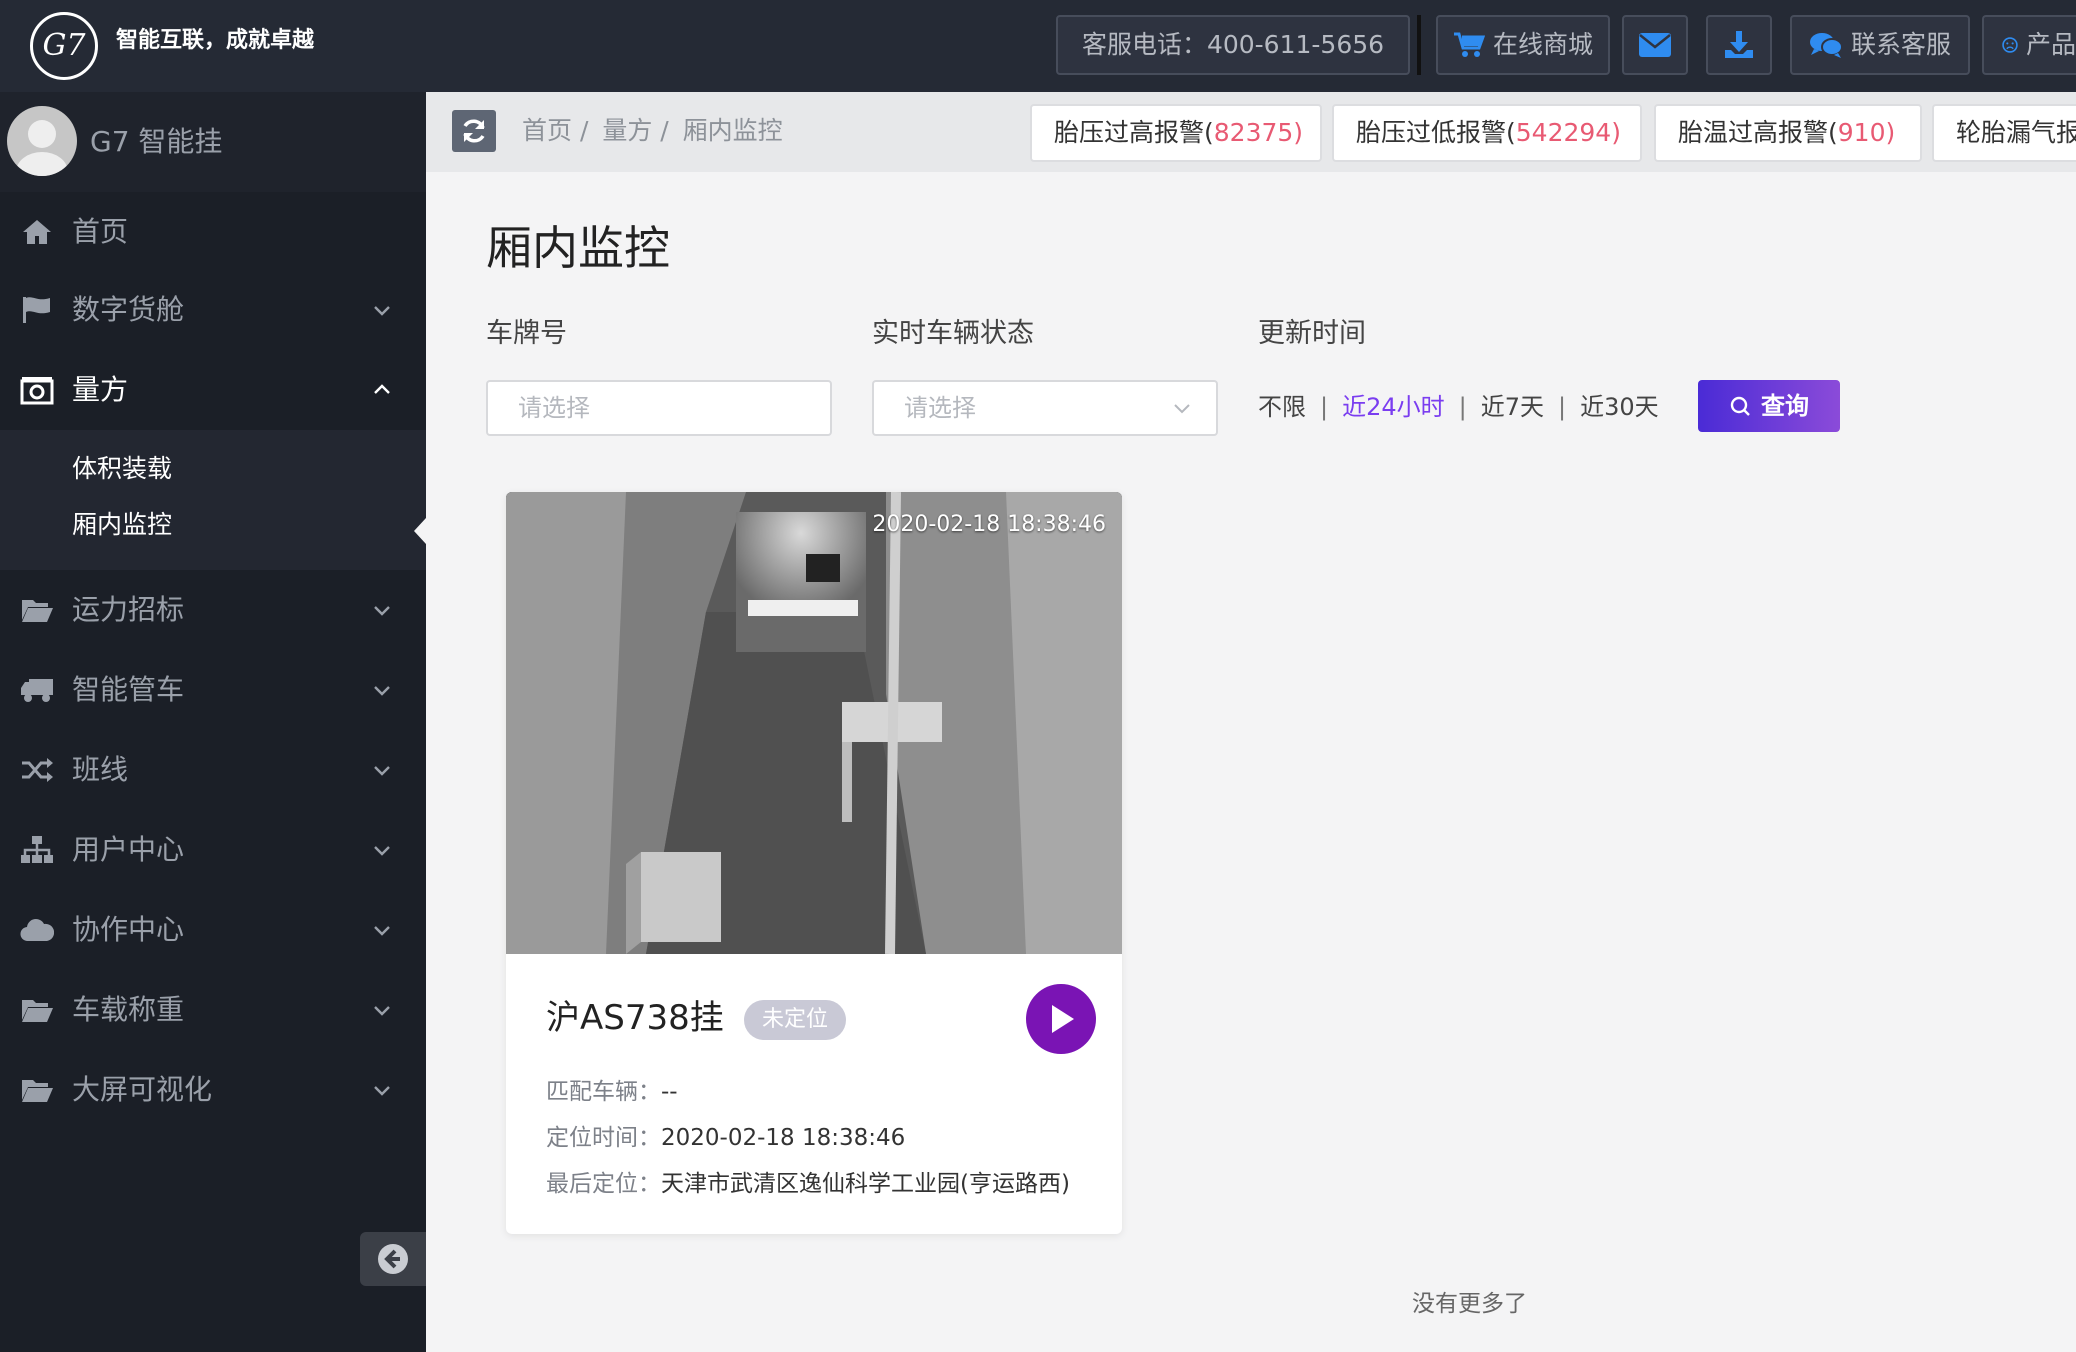  I want to click on download-button, so click(1739, 45).